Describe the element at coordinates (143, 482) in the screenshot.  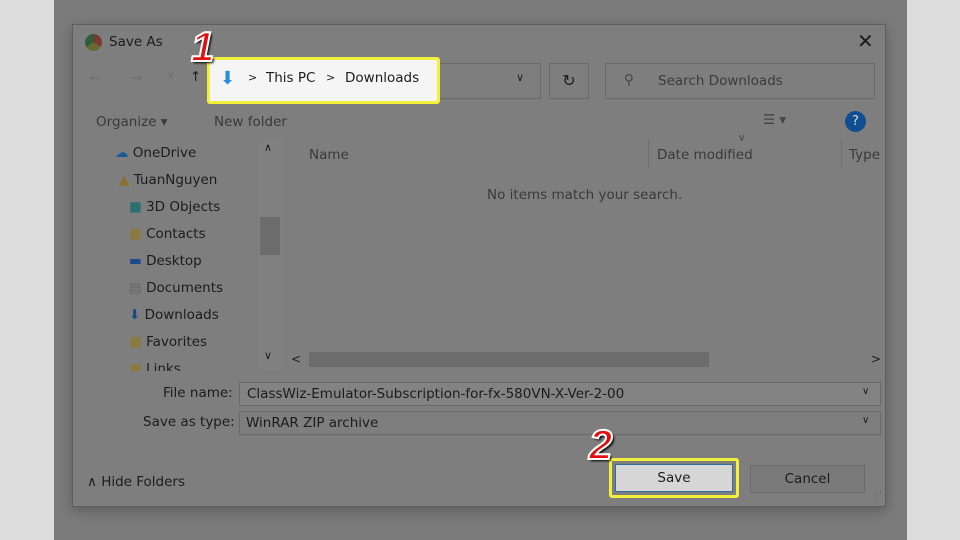
I see `label: Hide Folders` at that location.